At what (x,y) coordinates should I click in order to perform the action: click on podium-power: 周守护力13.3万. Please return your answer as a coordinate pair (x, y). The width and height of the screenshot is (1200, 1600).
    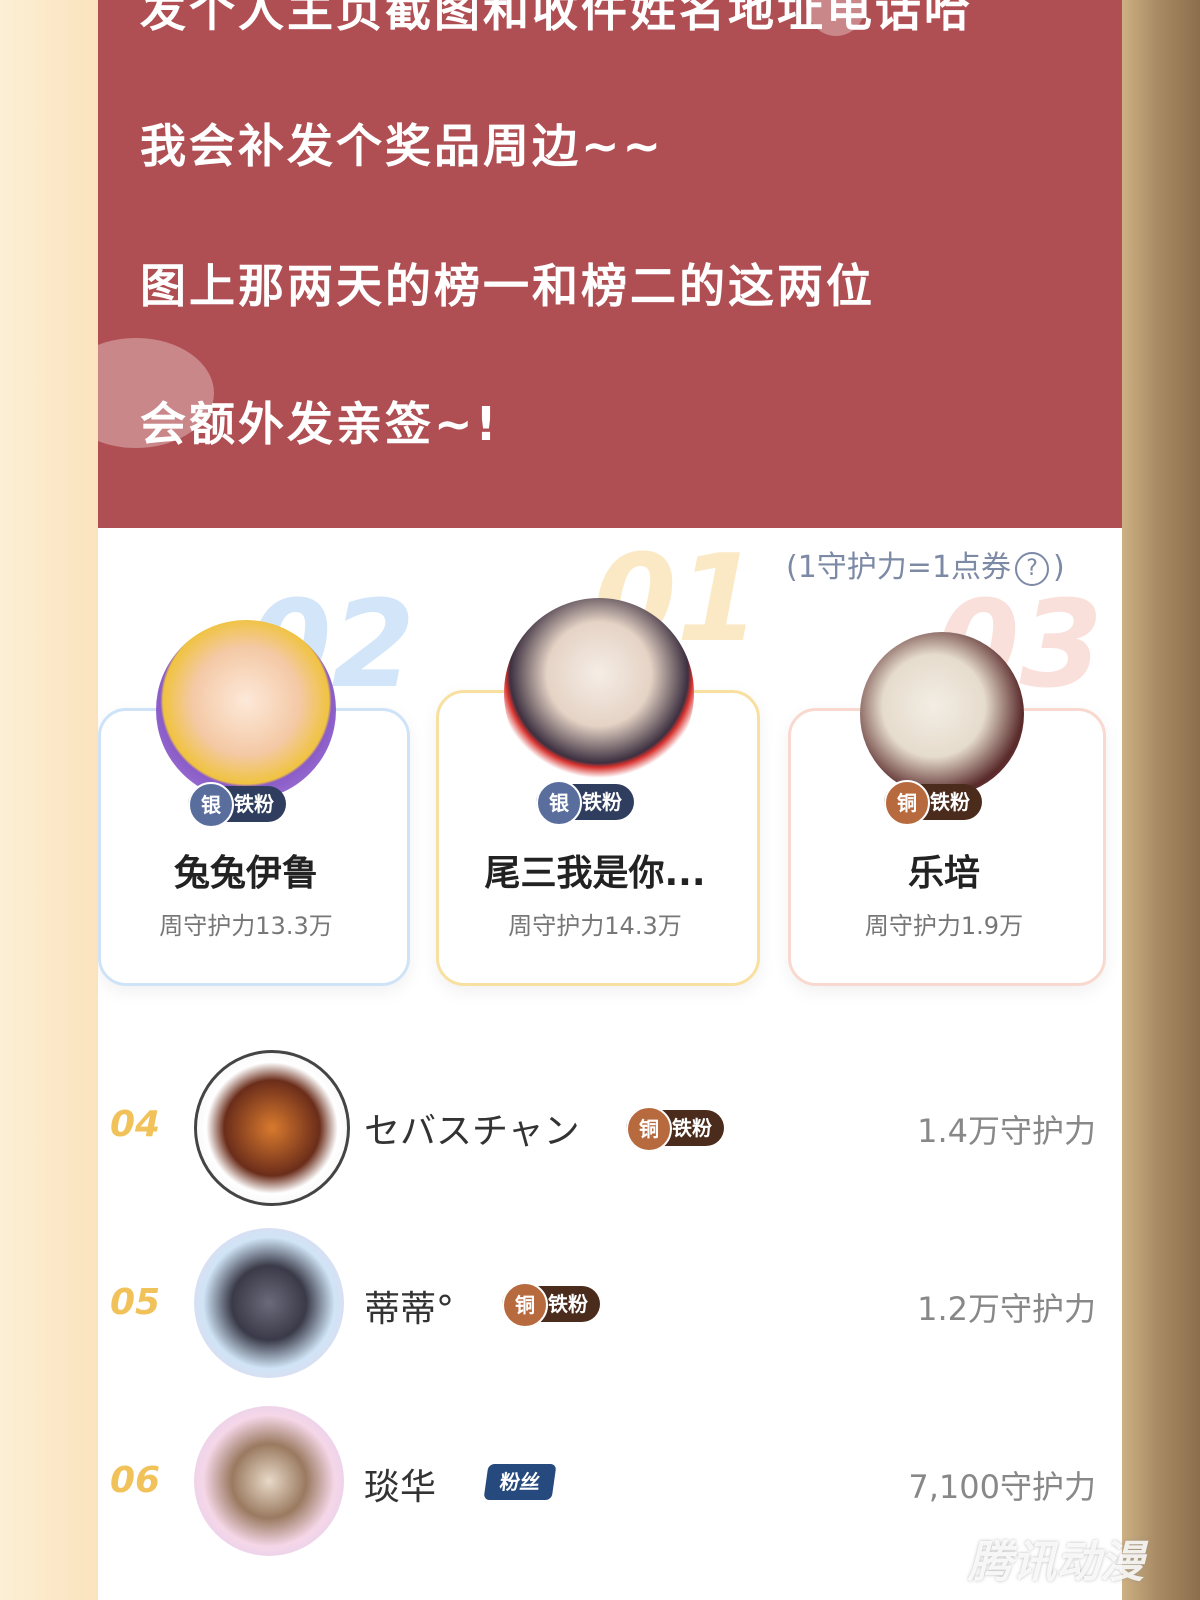
    Looking at the image, I should click on (246, 926).